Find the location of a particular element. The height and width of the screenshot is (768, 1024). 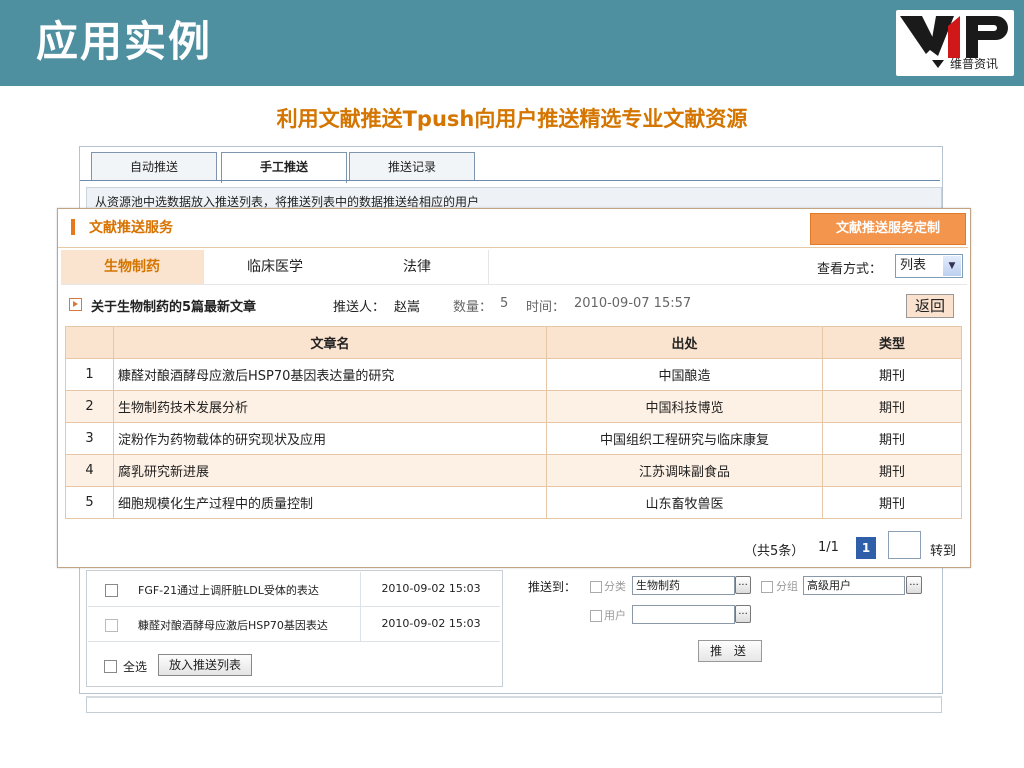

article-title-link: 生物制药技术发展分析 is located at coordinates (330, 406).